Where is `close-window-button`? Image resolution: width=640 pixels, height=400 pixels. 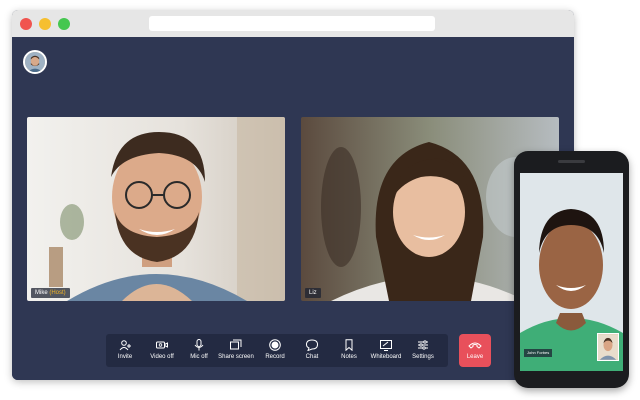 close-window-button is located at coordinates (26, 24).